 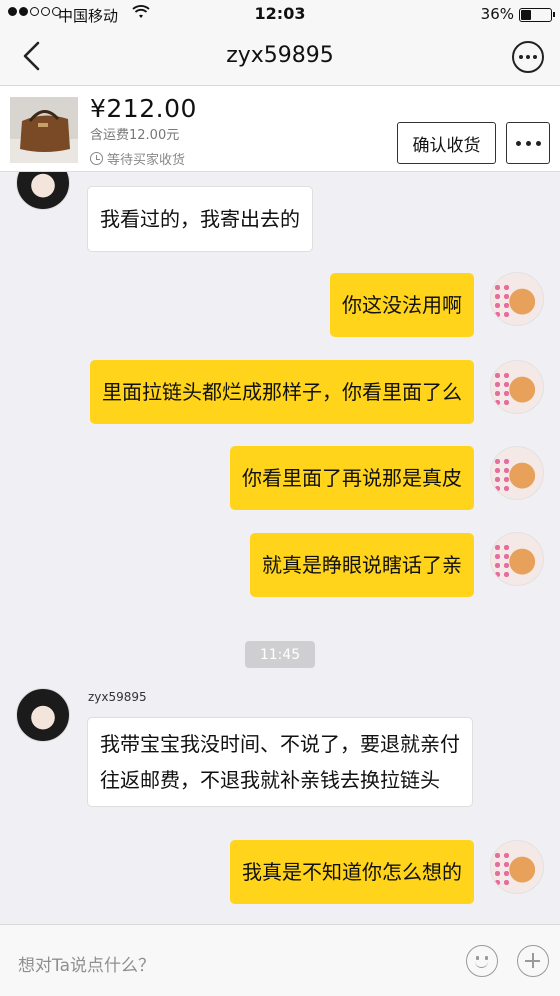 What do you see at coordinates (352, 478) in the screenshot?
I see `message-bubble-outgoing: 你看里面了再说那是真皮` at bounding box center [352, 478].